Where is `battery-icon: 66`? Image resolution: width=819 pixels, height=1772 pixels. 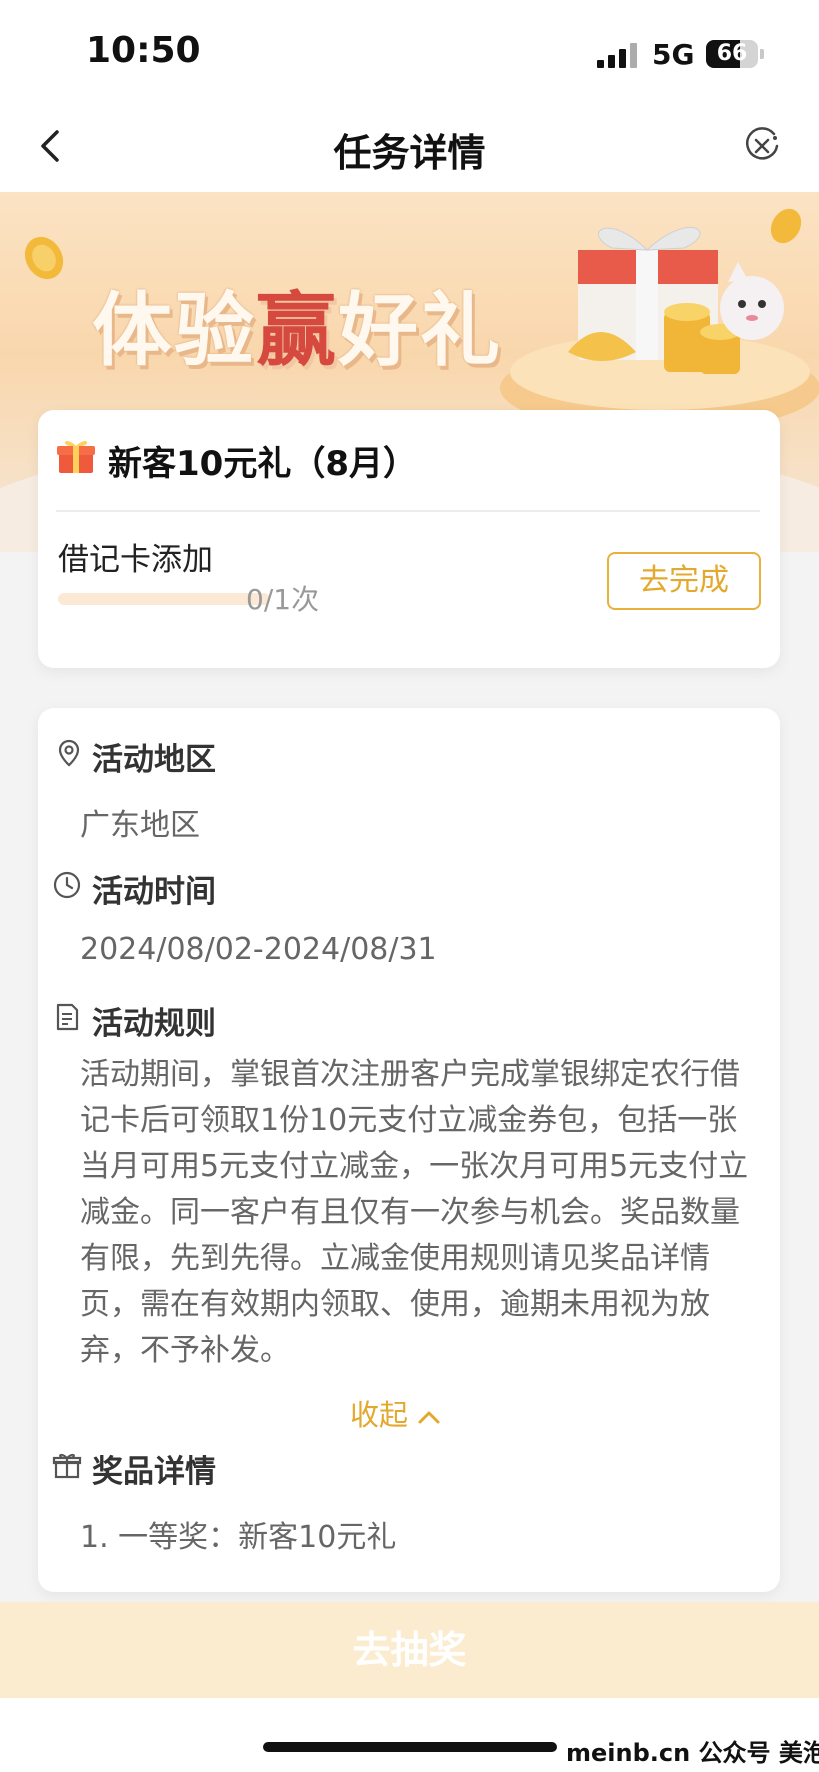
battery-icon: 66 is located at coordinates (732, 54).